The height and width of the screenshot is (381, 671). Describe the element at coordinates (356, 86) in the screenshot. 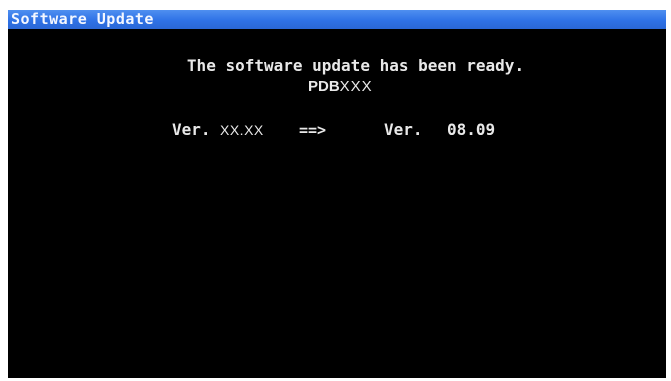

I see `model-suffix: XXX` at that location.